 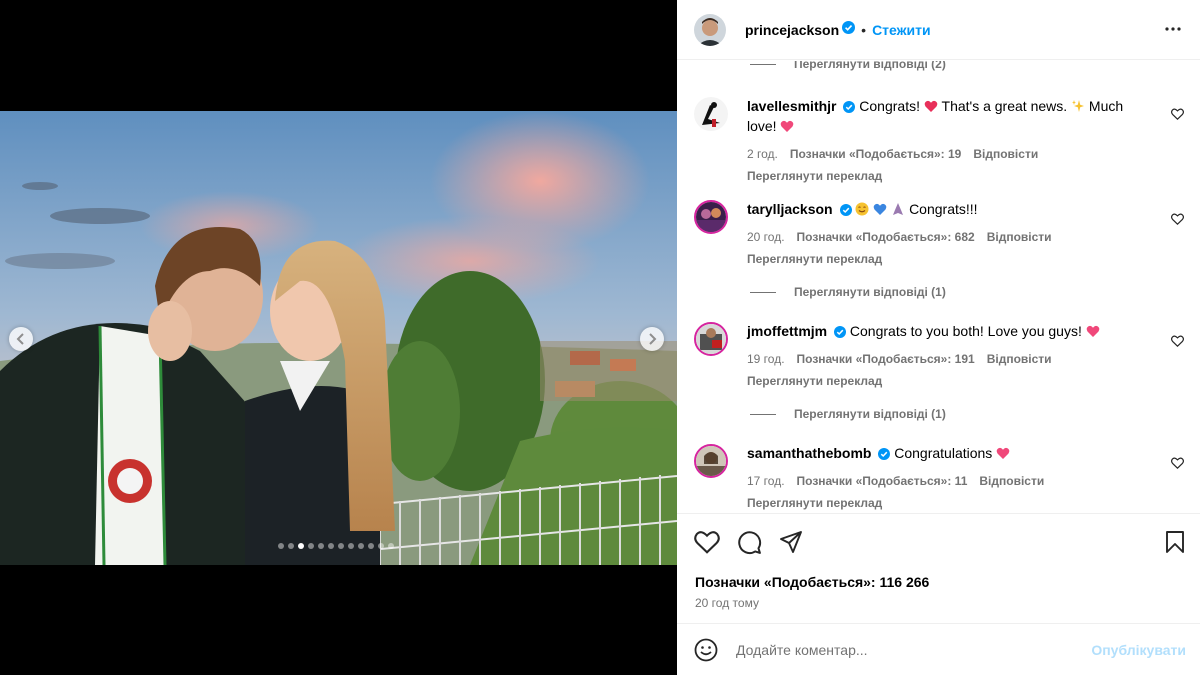 What do you see at coordinates (1138, 650) in the screenshot?
I see `publish-comment-button: Опублікувати` at bounding box center [1138, 650].